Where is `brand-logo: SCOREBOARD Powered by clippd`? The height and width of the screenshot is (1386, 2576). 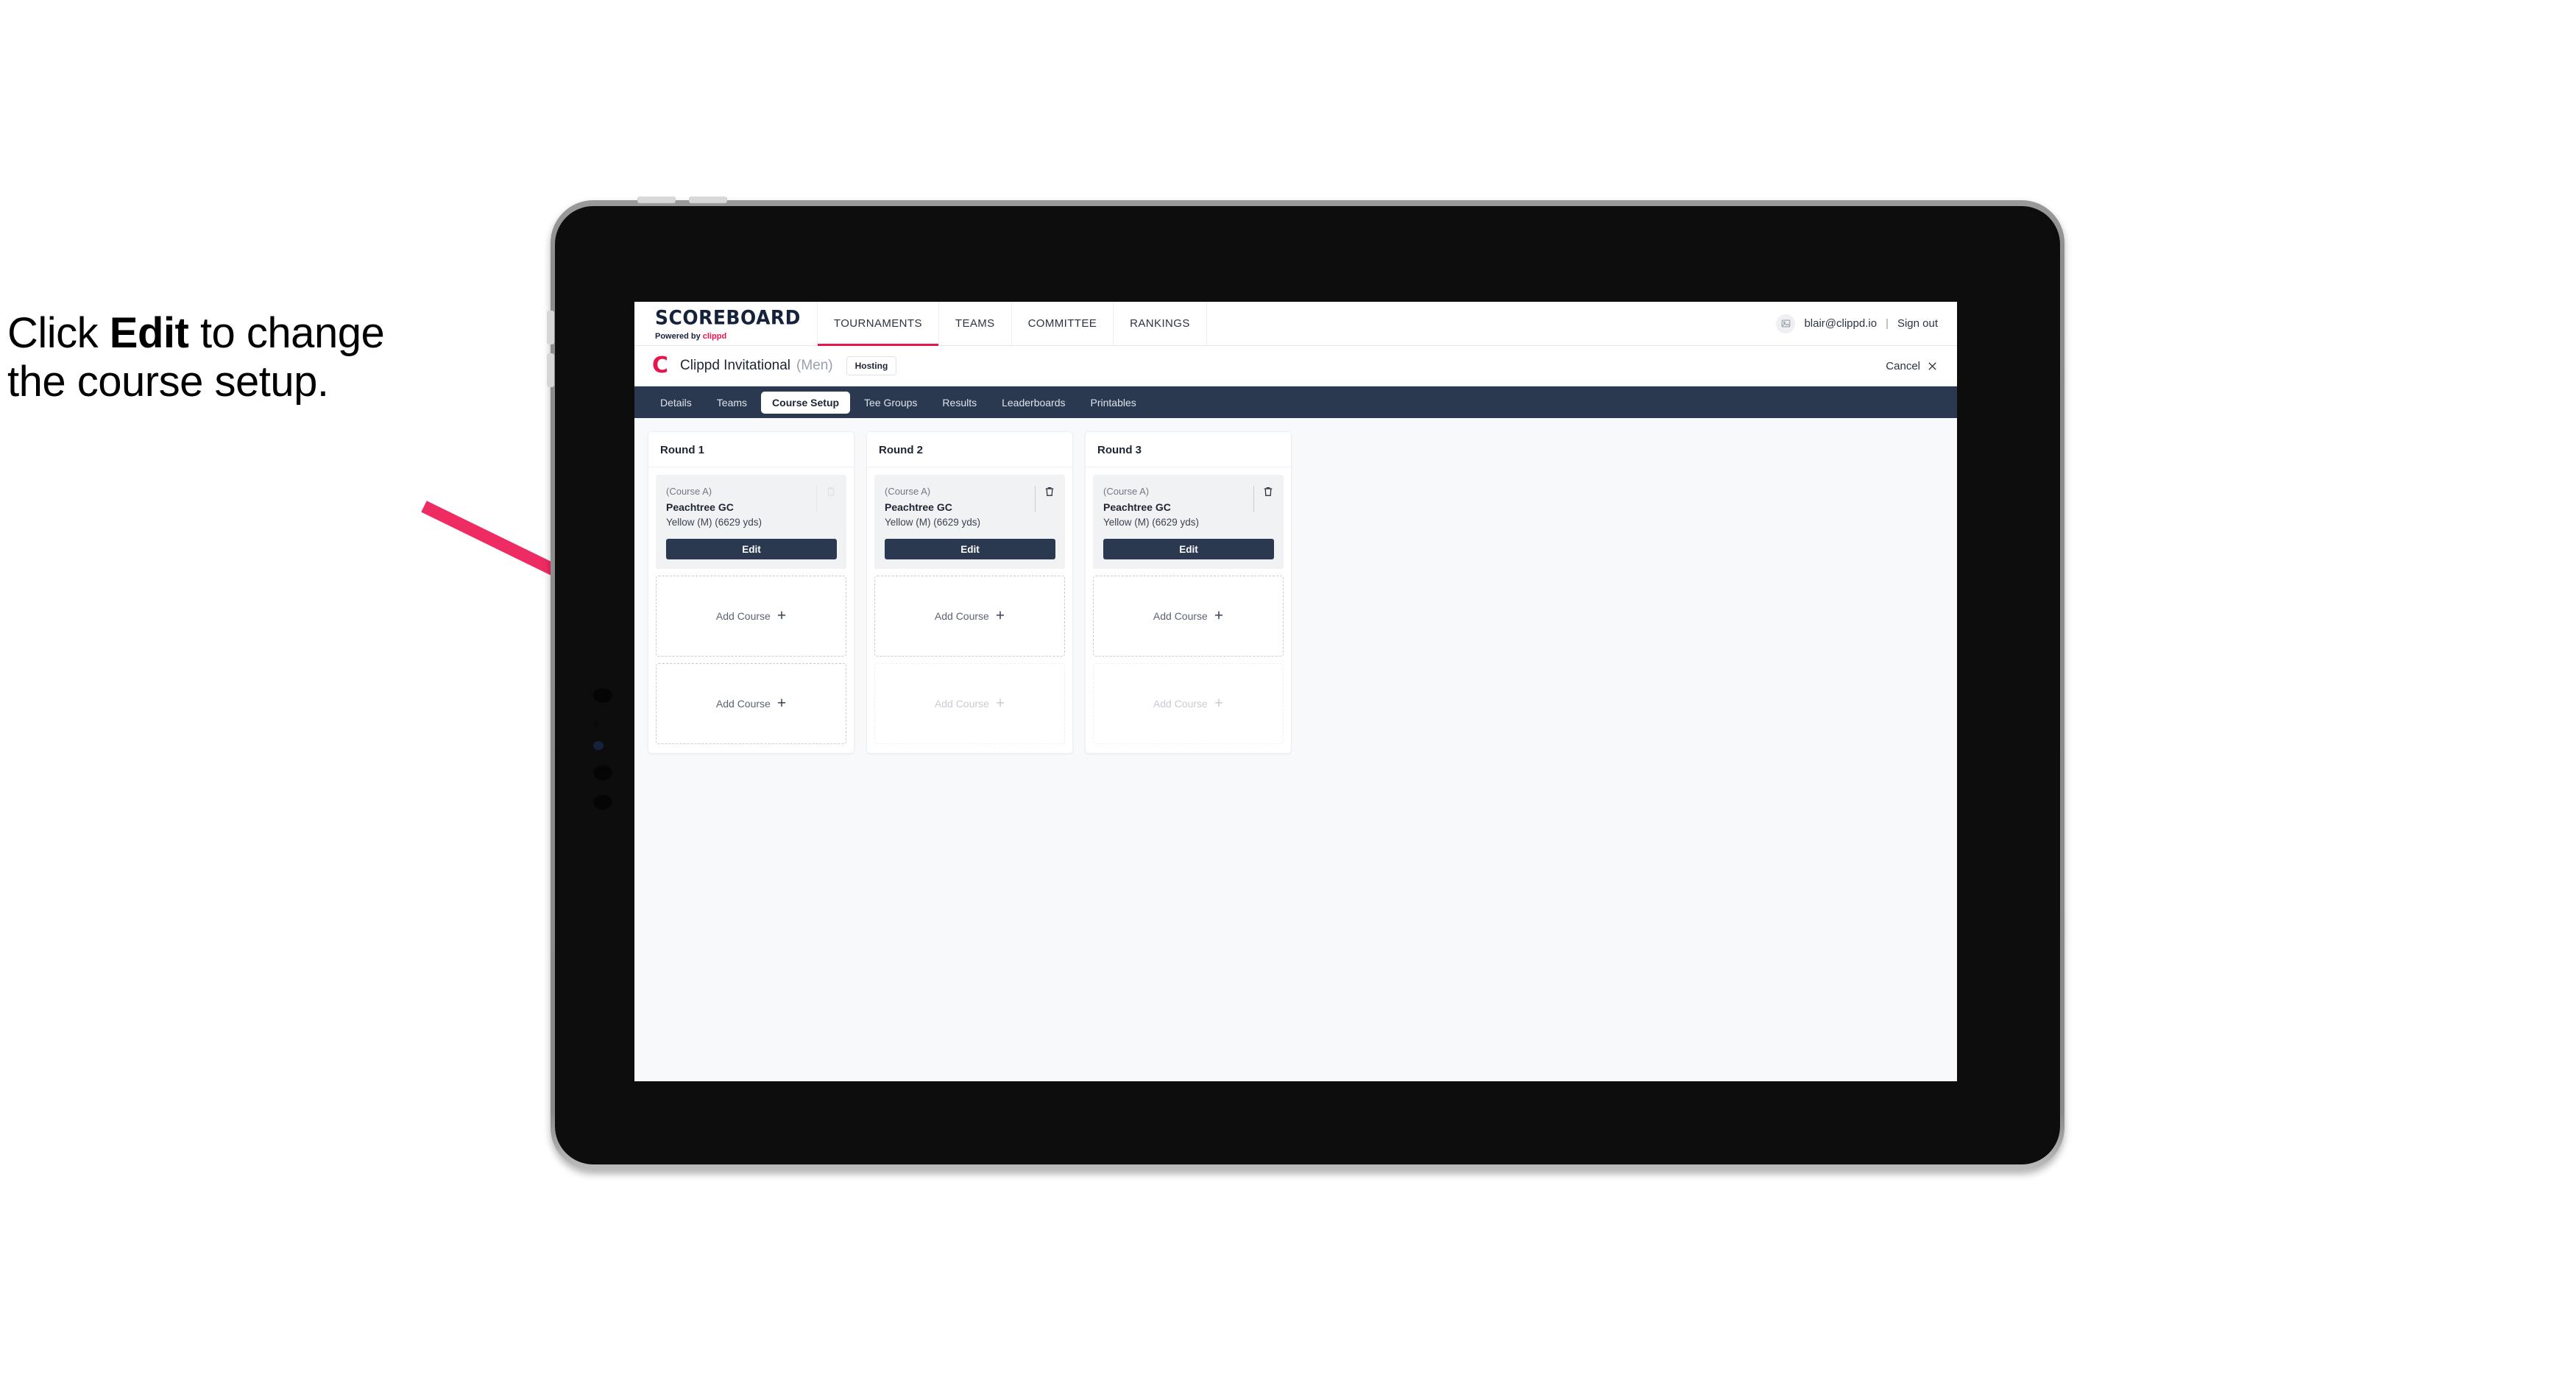 brand-logo: SCOREBOARD Powered by clippd is located at coordinates (725, 323).